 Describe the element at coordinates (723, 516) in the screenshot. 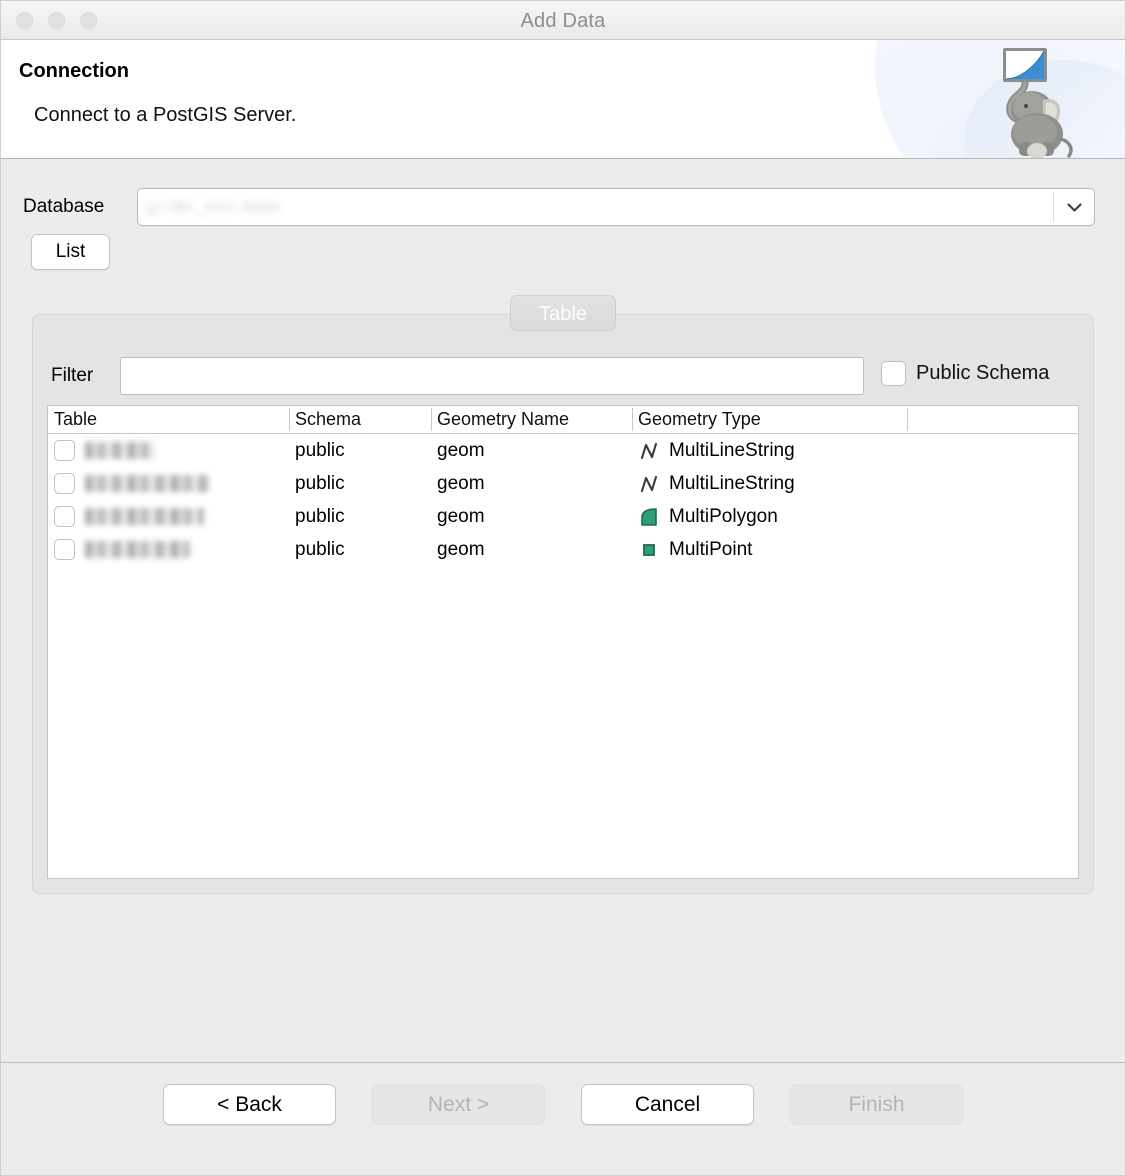

I see `geometry-type-label: MultiPolygon` at that location.